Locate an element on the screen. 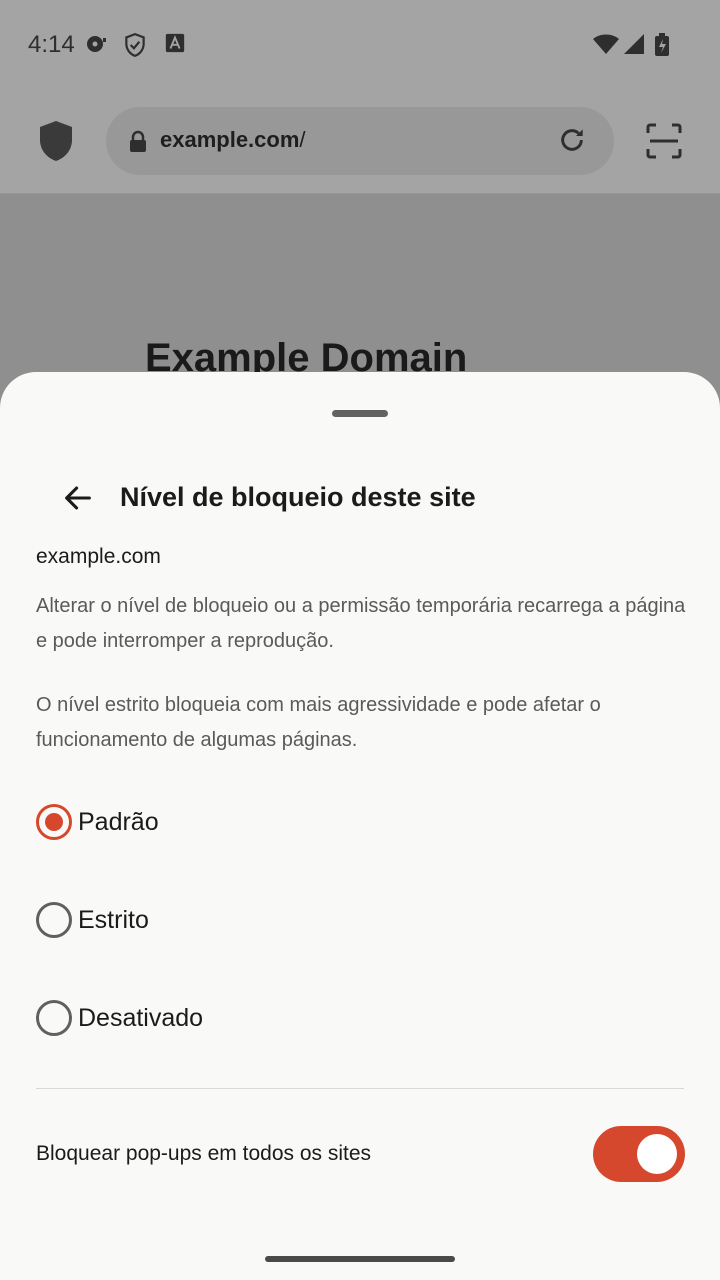 The width and height of the screenshot is (720, 1280). url-text: example.com/ is located at coordinates (233, 140).